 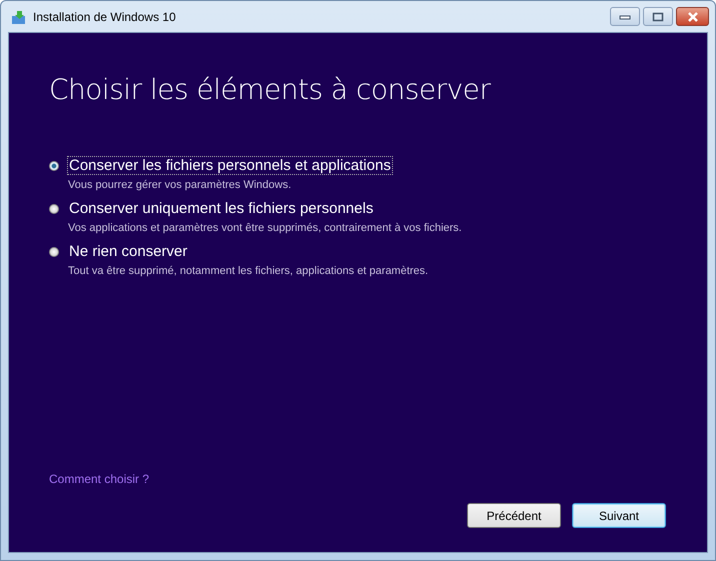 What do you see at coordinates (19, 16) in the screenshot?
I see `setup-icon` at bounding box center [19, 16].